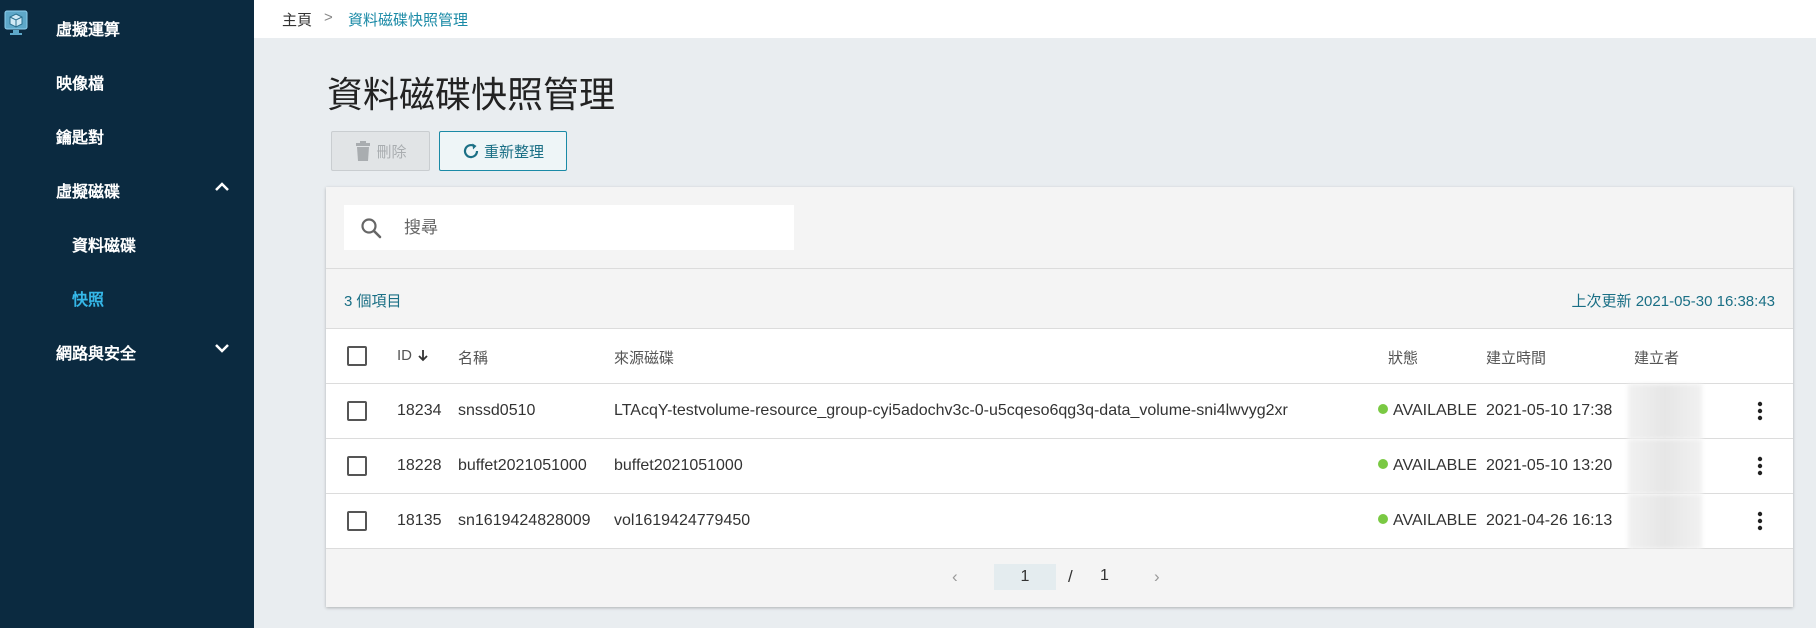 The height and width of the screenshot is (628, 1816). What do you see at coordinates (678, 465) in the screenshot?
I see `cell-source: buffet2021051000` at bounding box center [678, 465].